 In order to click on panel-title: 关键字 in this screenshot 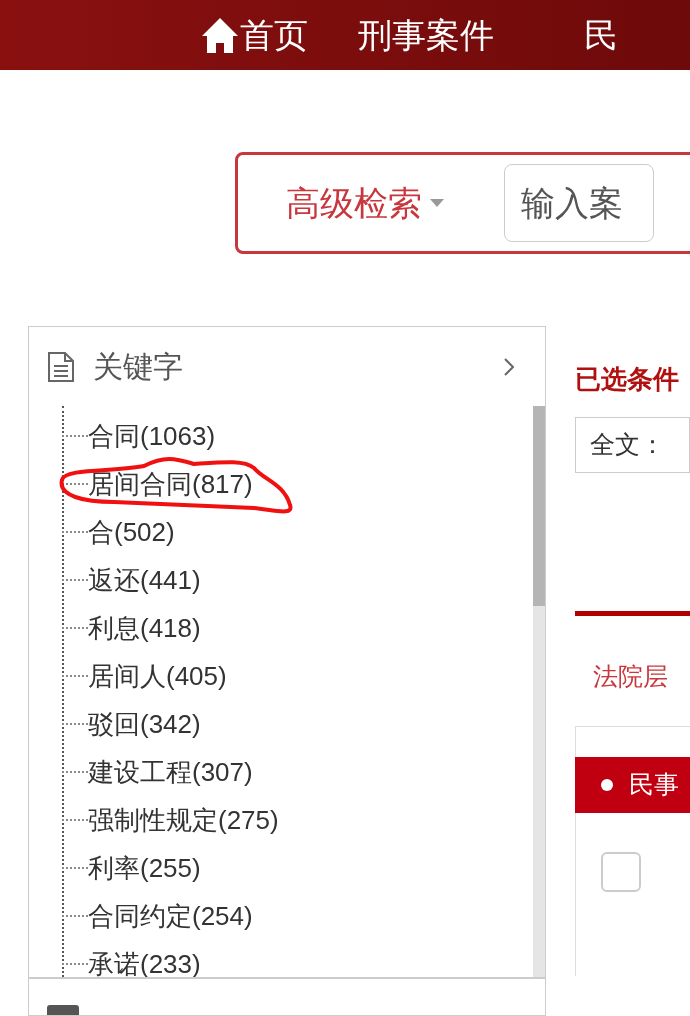, I will do `click(138, 367)`.